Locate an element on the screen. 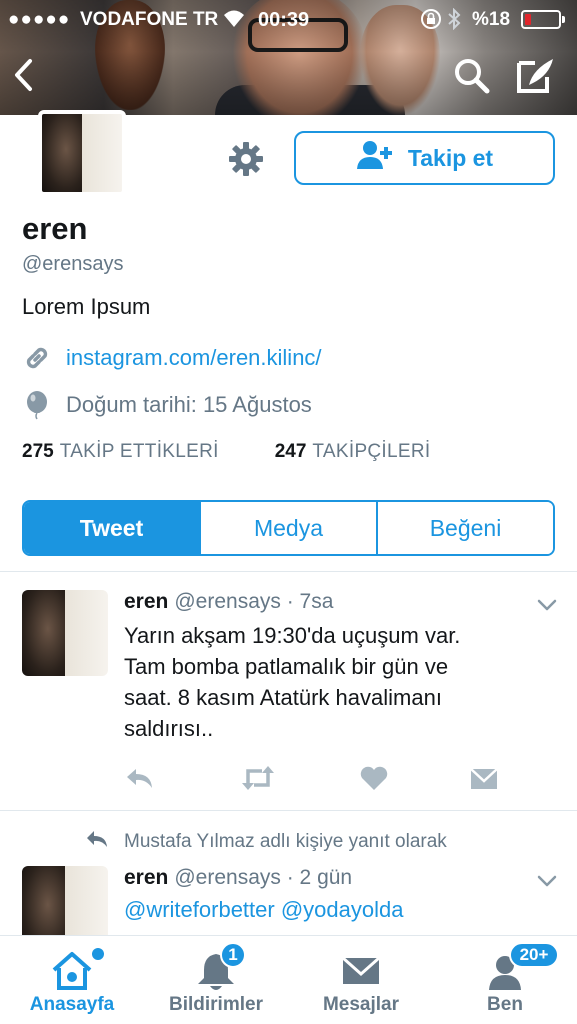 This screenshot has width=577, height=1024. follow-button: Takip et is located at coordinates (424, 158).